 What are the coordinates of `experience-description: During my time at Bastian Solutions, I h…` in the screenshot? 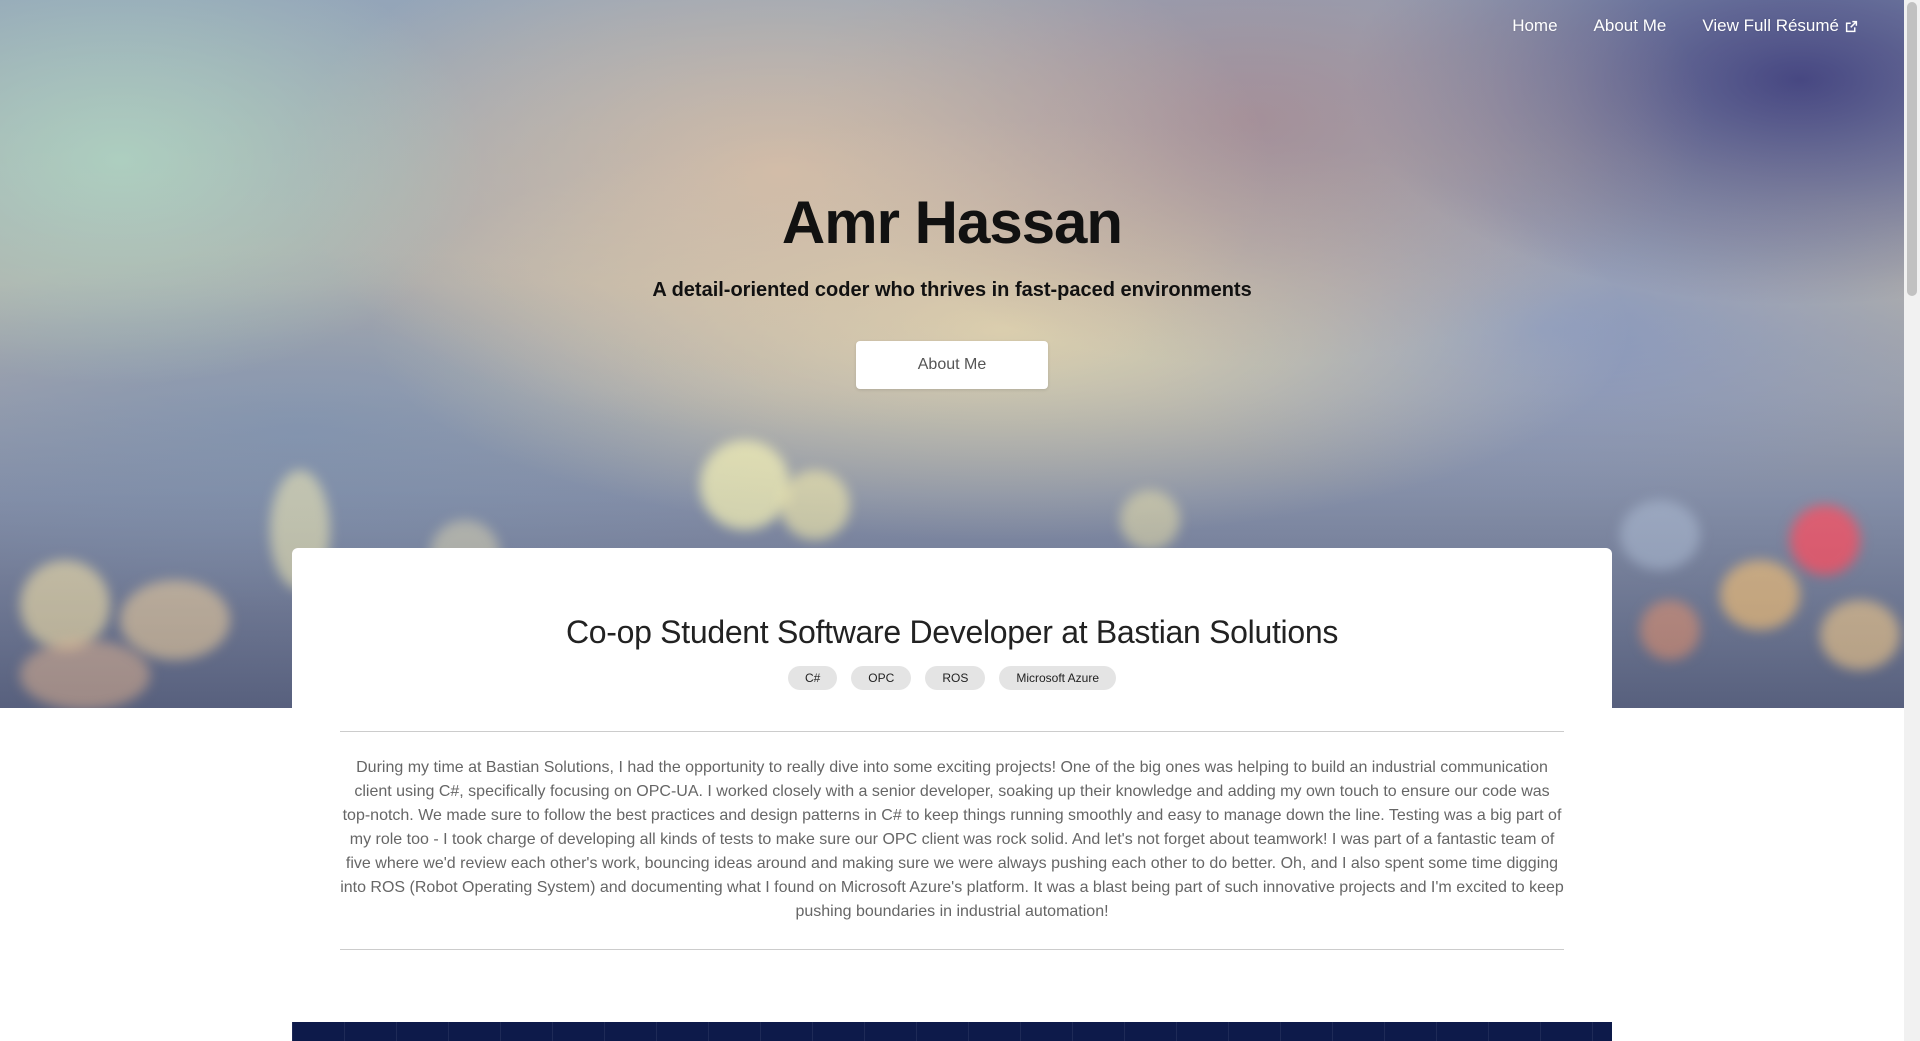 It's located at (952, 839).